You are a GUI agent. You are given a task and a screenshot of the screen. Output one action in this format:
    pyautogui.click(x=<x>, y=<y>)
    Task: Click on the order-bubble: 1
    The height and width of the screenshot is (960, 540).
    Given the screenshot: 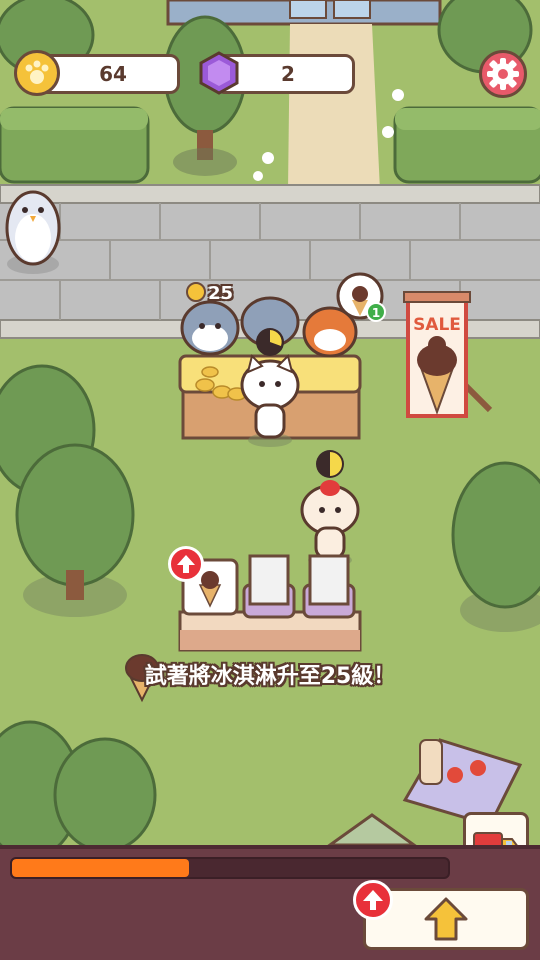 What is the action you would take?
    pyautogui.click(x=361, y=297)
    